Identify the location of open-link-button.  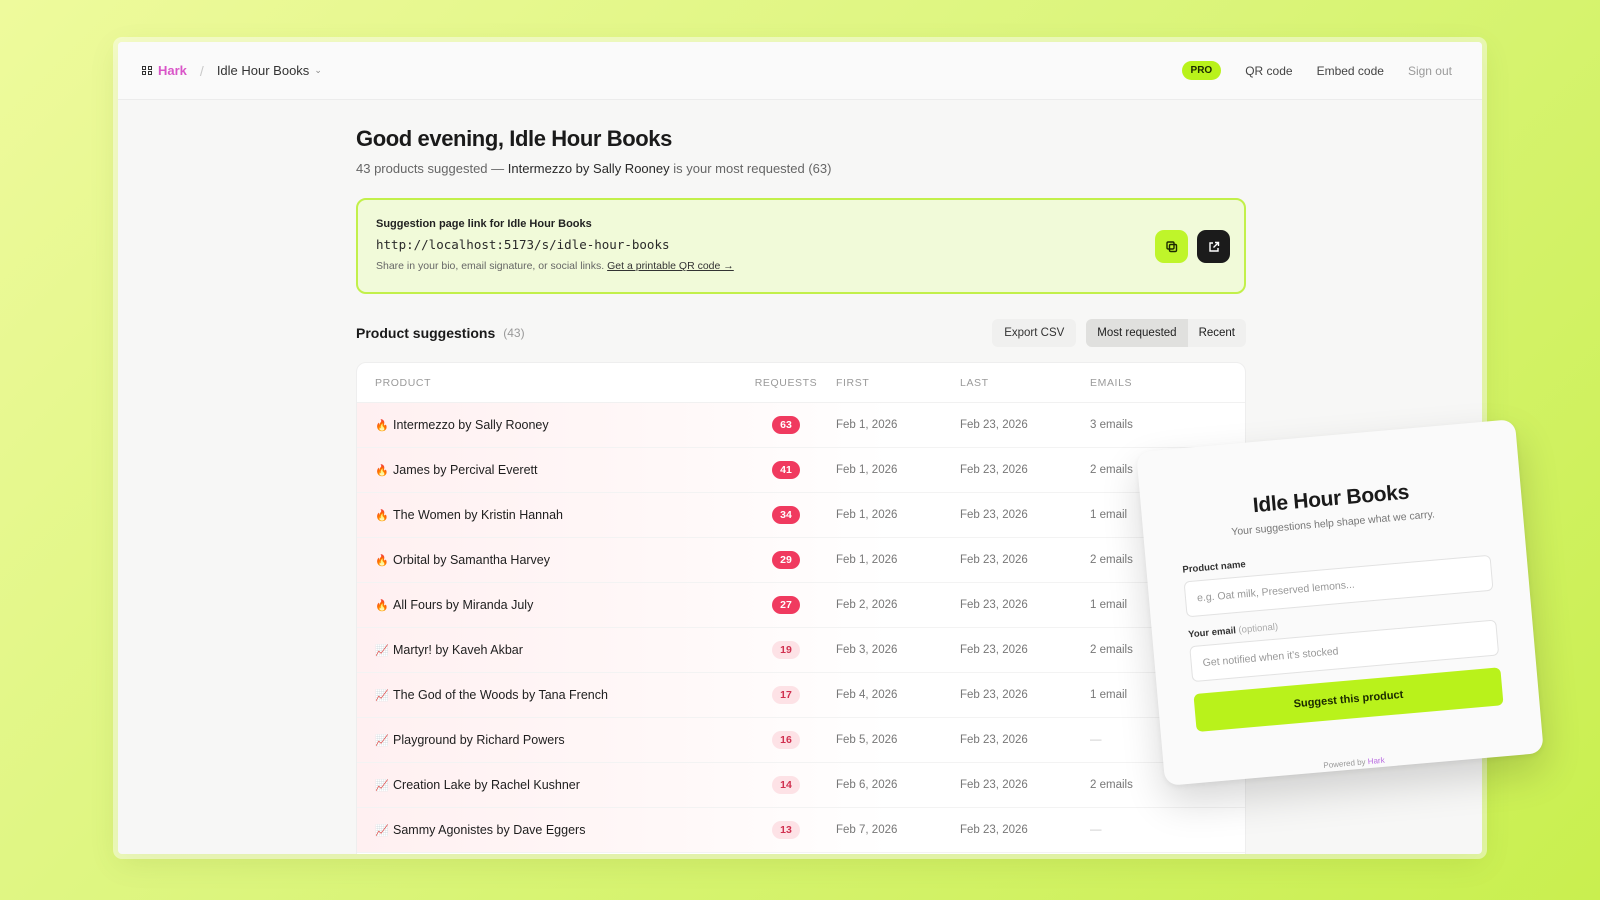
(1213, 246).